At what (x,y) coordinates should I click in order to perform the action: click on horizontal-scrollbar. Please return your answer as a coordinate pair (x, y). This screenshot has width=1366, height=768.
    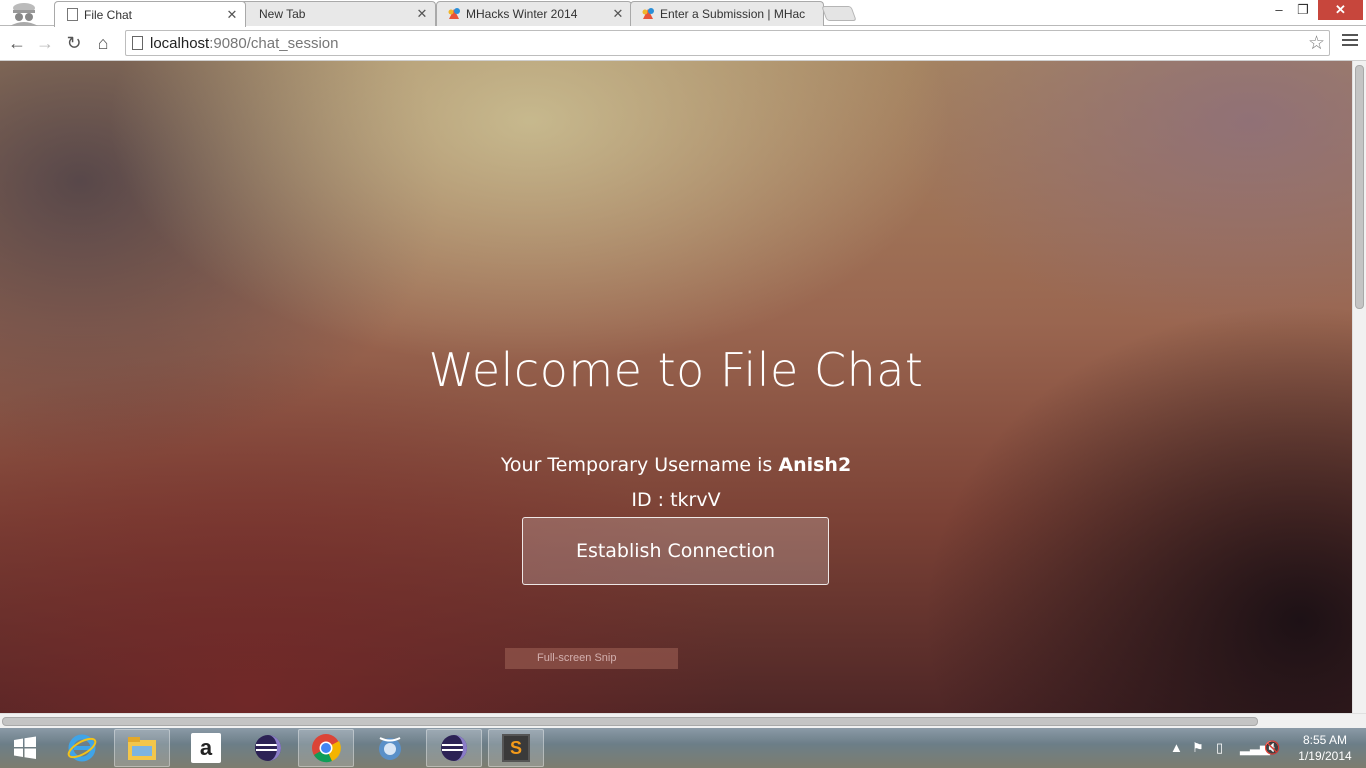
    Looking at the image, I should click on (683, 720).